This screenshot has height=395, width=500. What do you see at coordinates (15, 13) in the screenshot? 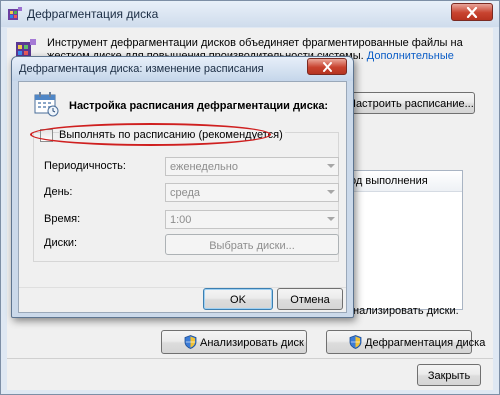
I see `defrag-app-icon` at bounding box center [15, 13].